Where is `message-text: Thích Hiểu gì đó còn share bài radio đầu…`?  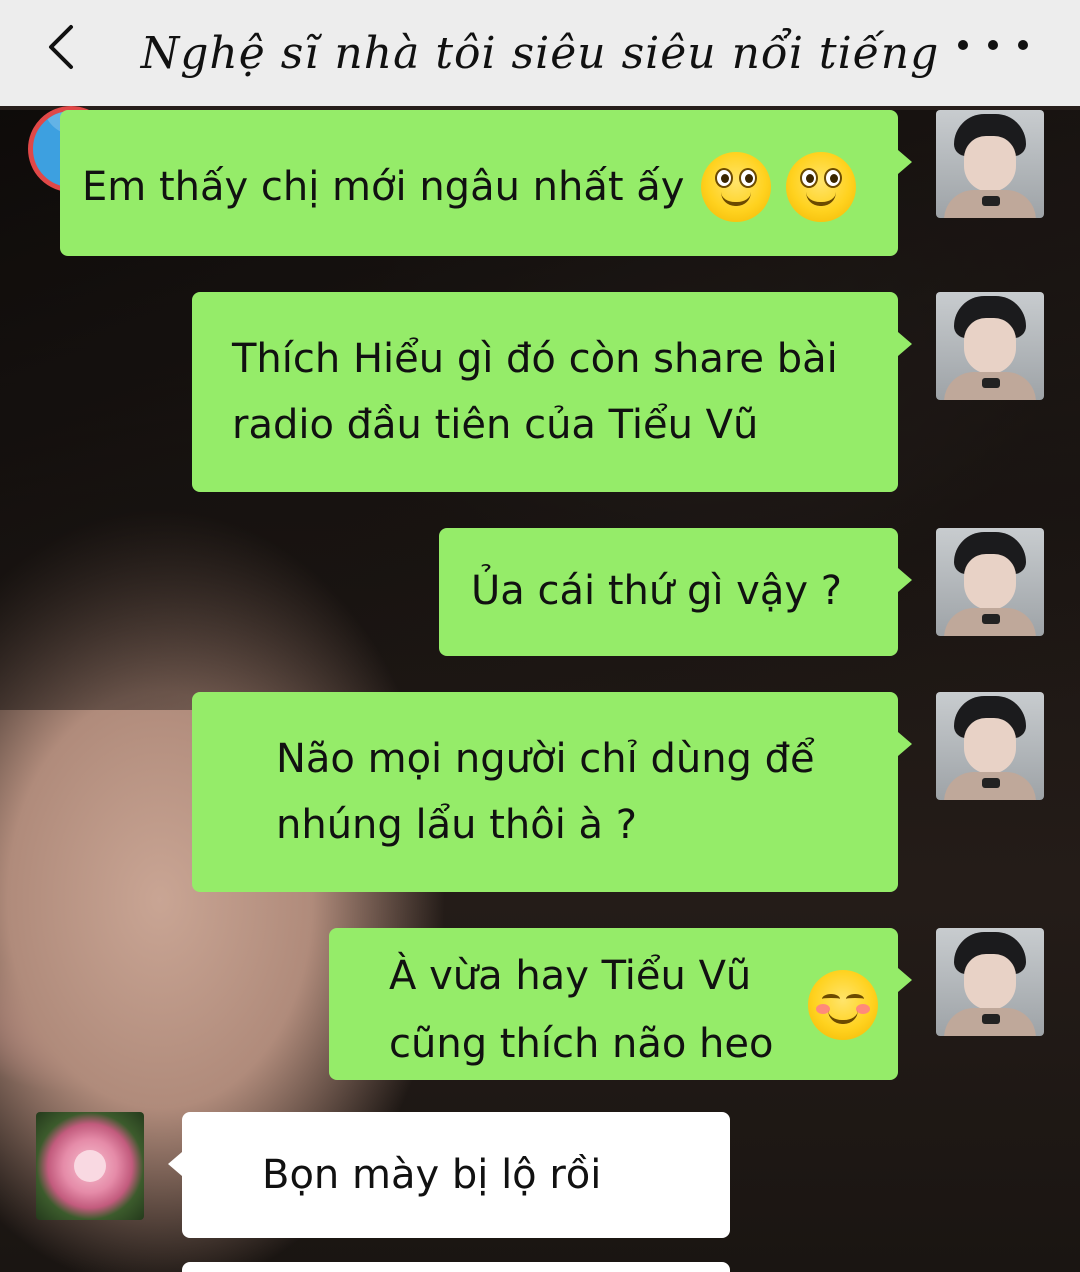 message-text: Thích Hiểu gì đó còn share bài radio đầu… is located at coordinates (535, 392).